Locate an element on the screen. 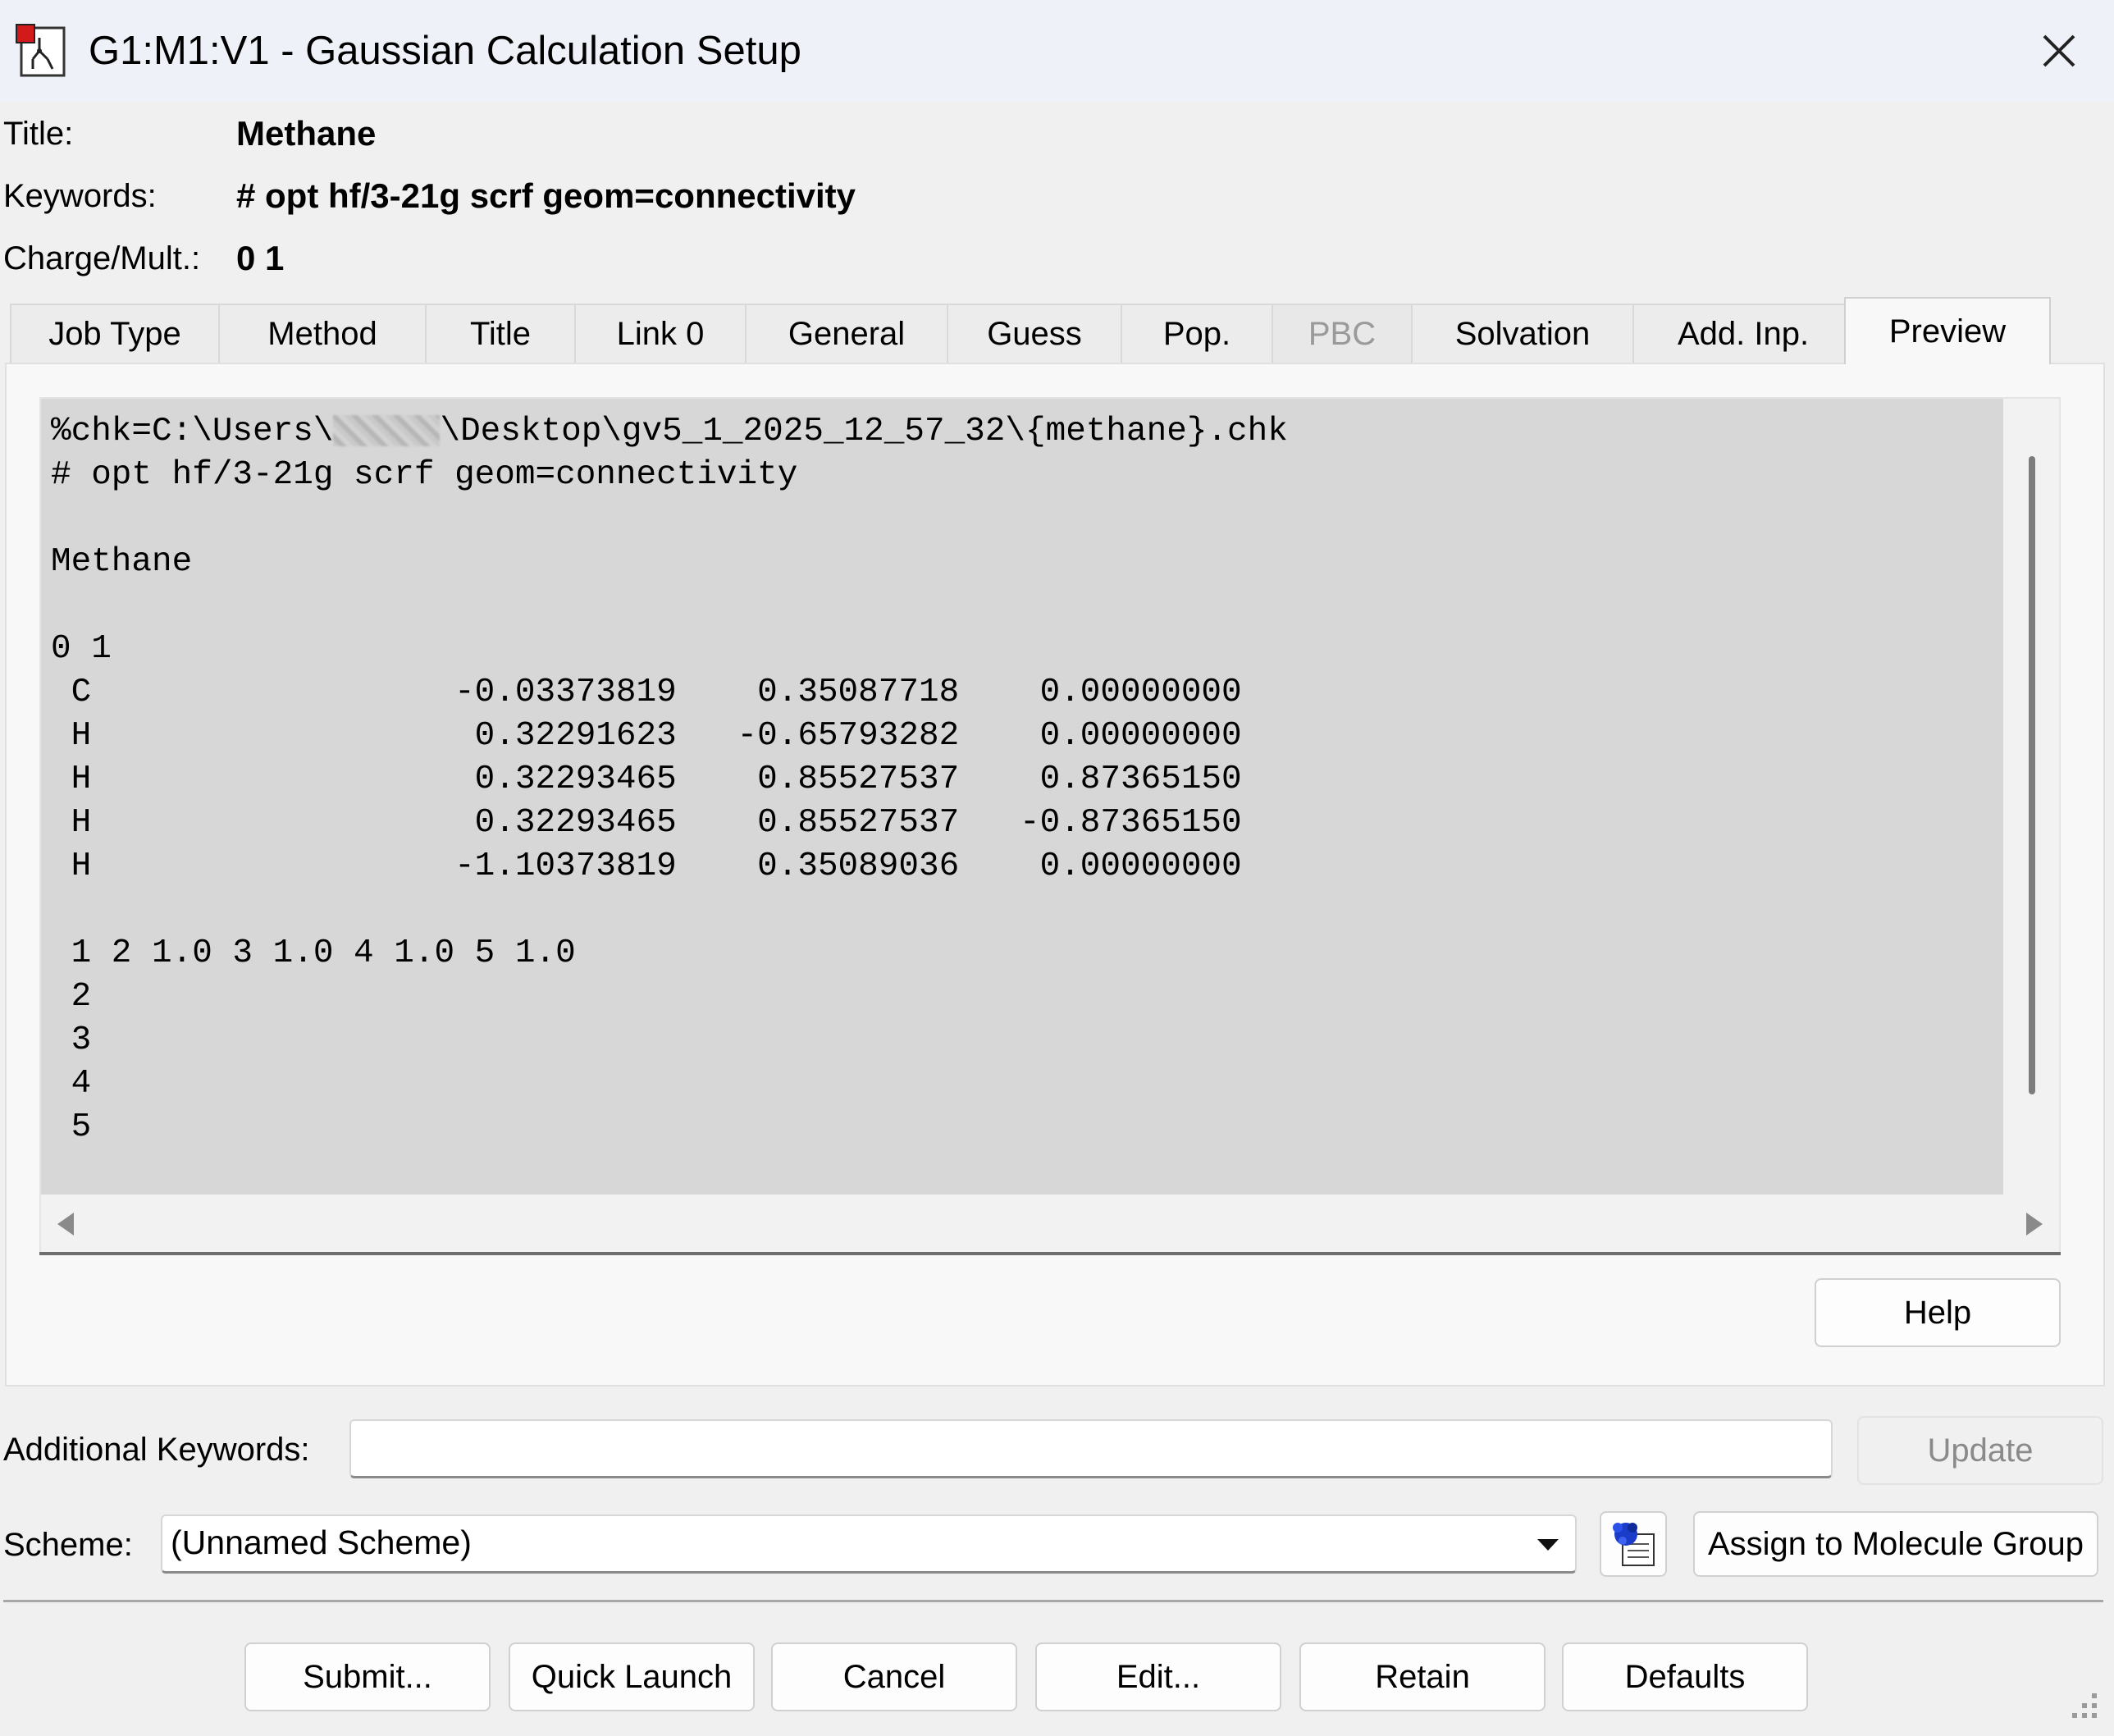  gaussview-app-icon is located at coordinates (41, 50).